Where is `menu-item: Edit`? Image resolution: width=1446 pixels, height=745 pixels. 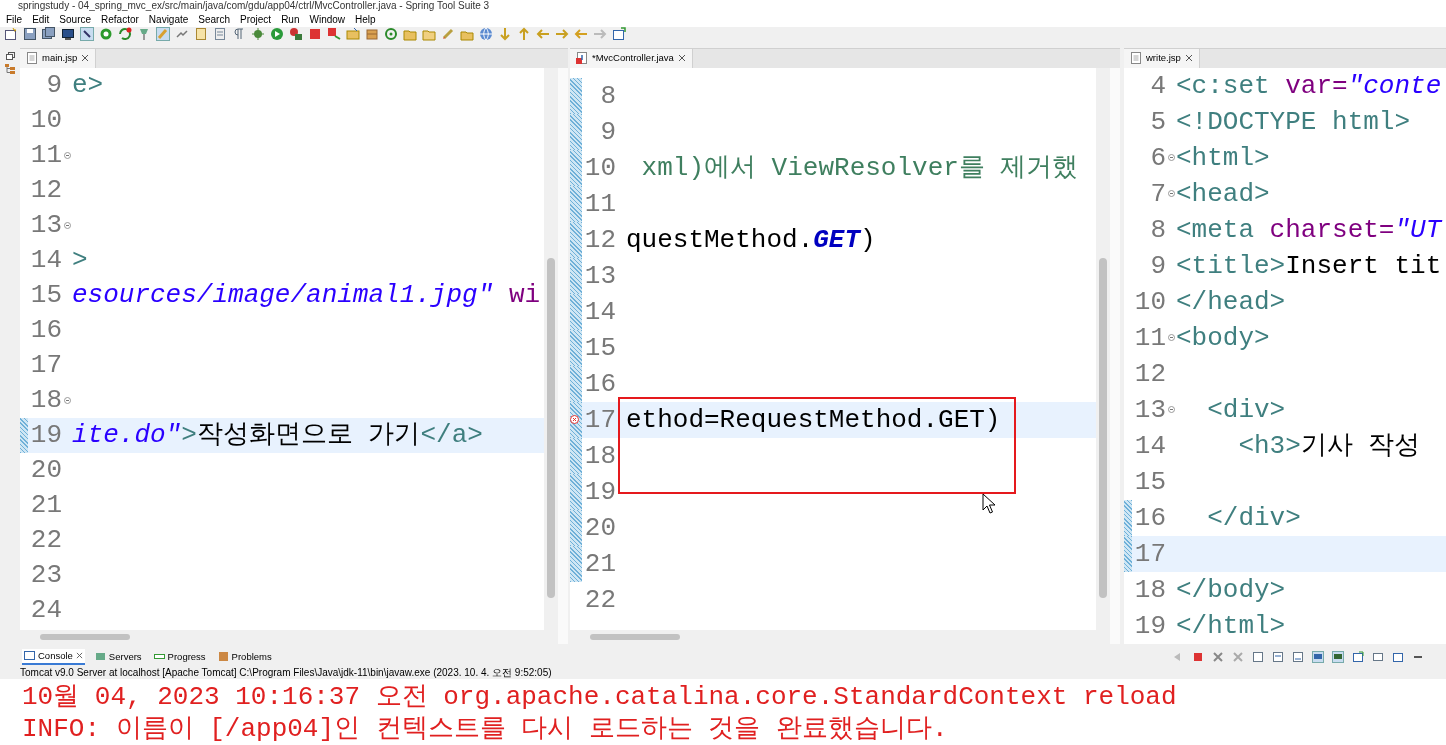 menu-item: Edit is located at coordinates (41, 19).